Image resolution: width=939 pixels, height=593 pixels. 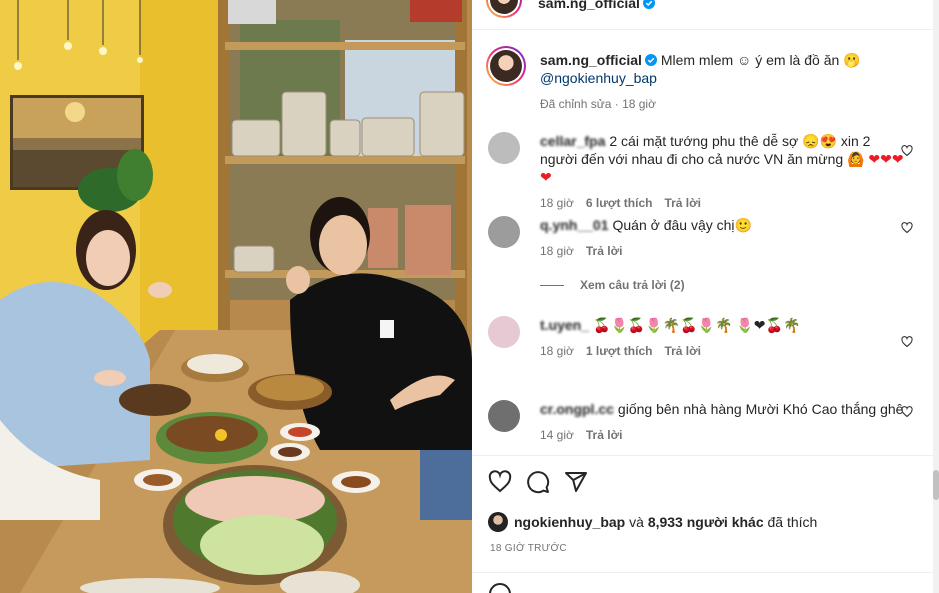 What do you see at coordinates (760, 60) in the screenshot?
I see `caption-text: Mlem mlem ☺ ý em là đồ ăn 🫢` at bounding box center [760, 60].